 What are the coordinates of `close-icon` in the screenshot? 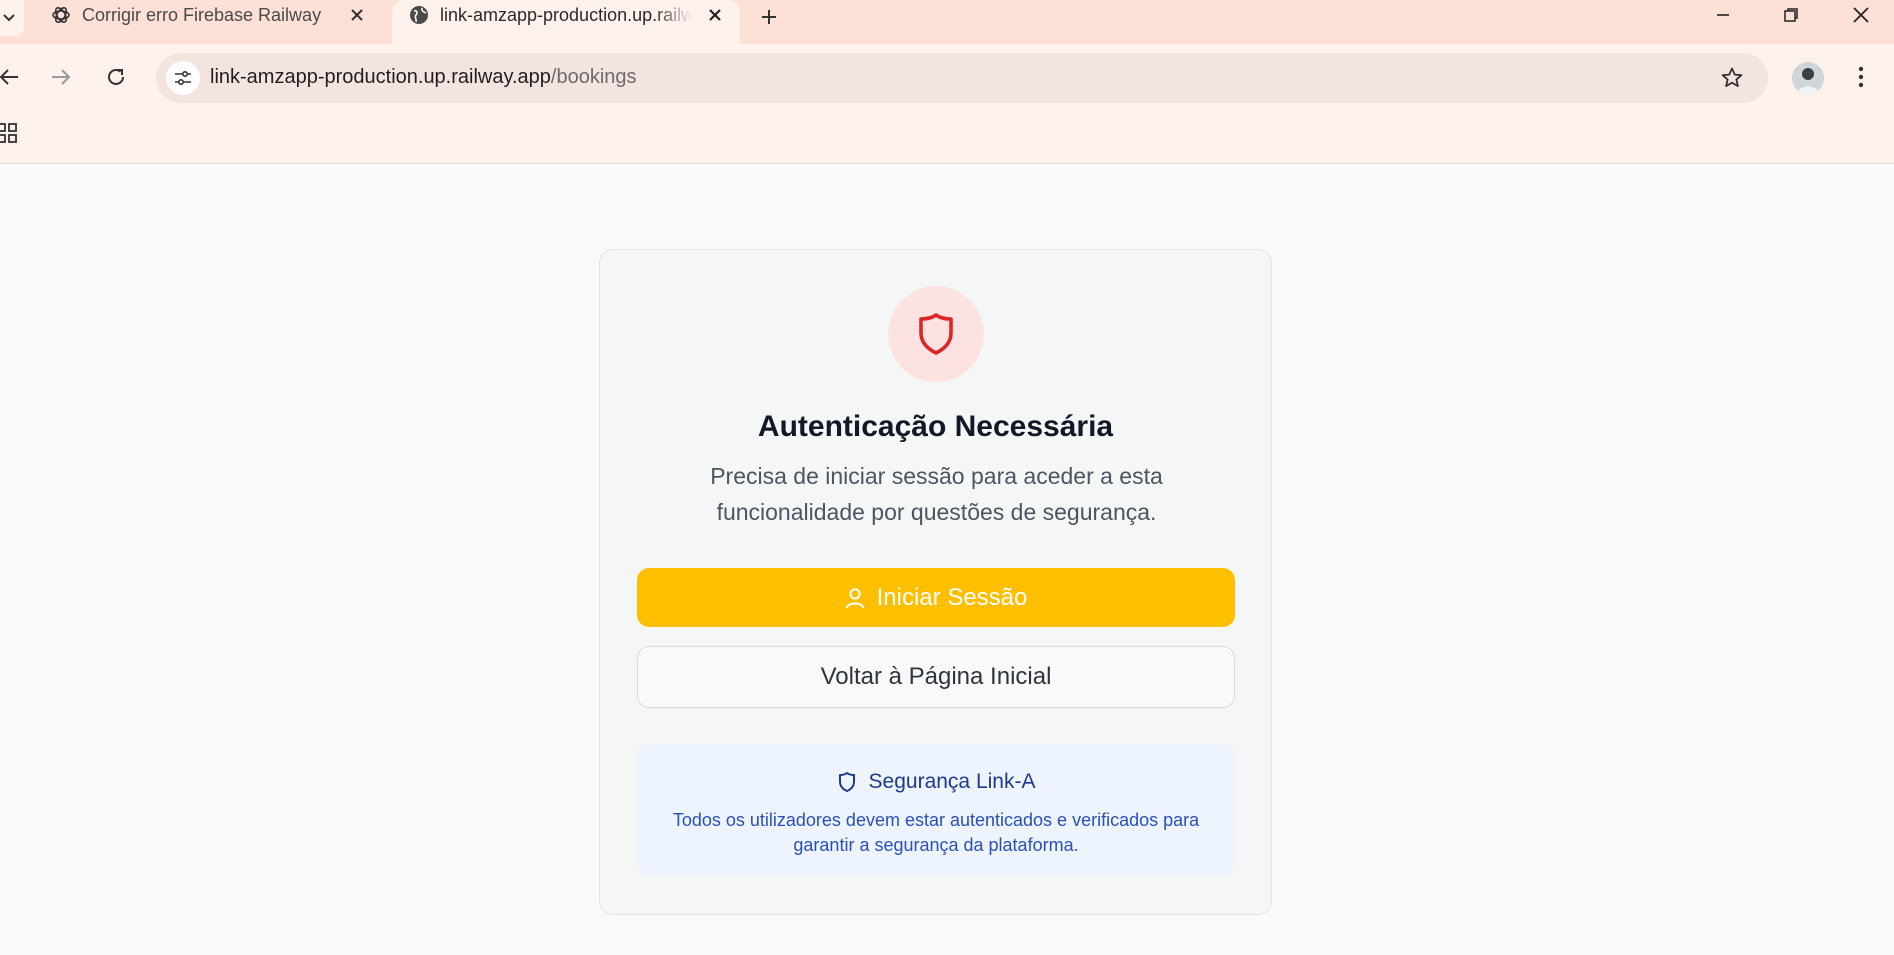 It's located at (1861, 15).